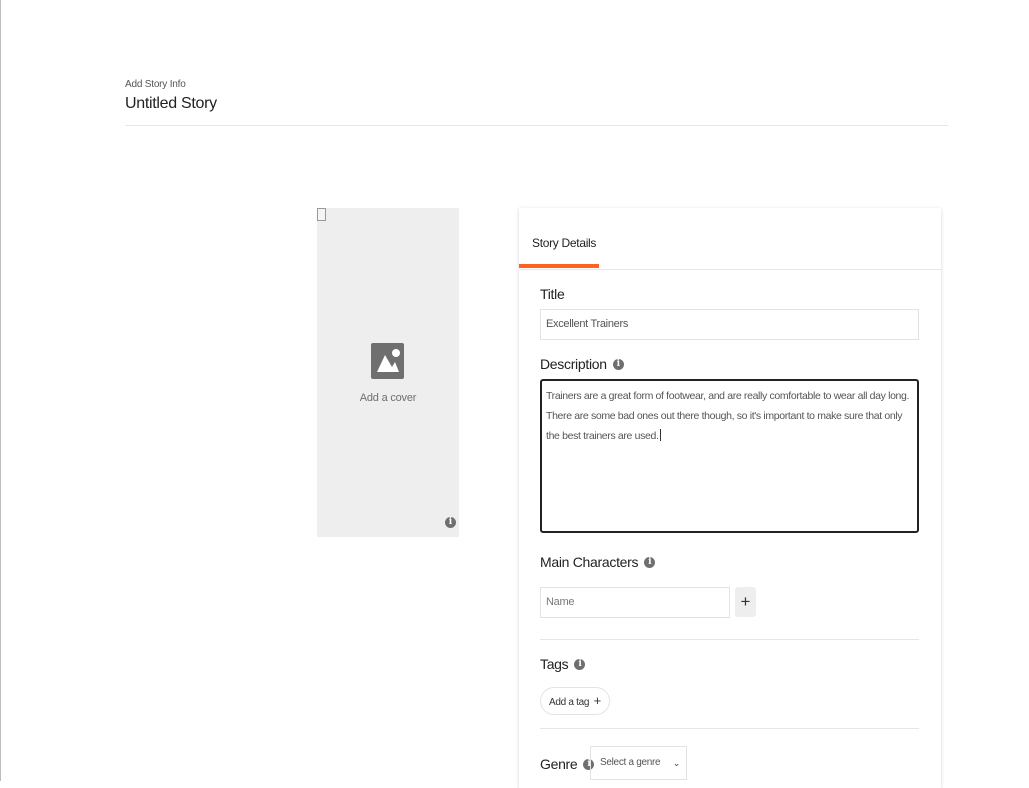 The image size is (1029, 788). I want to click on characters-label-text: Main Characters, so click(589, 562).